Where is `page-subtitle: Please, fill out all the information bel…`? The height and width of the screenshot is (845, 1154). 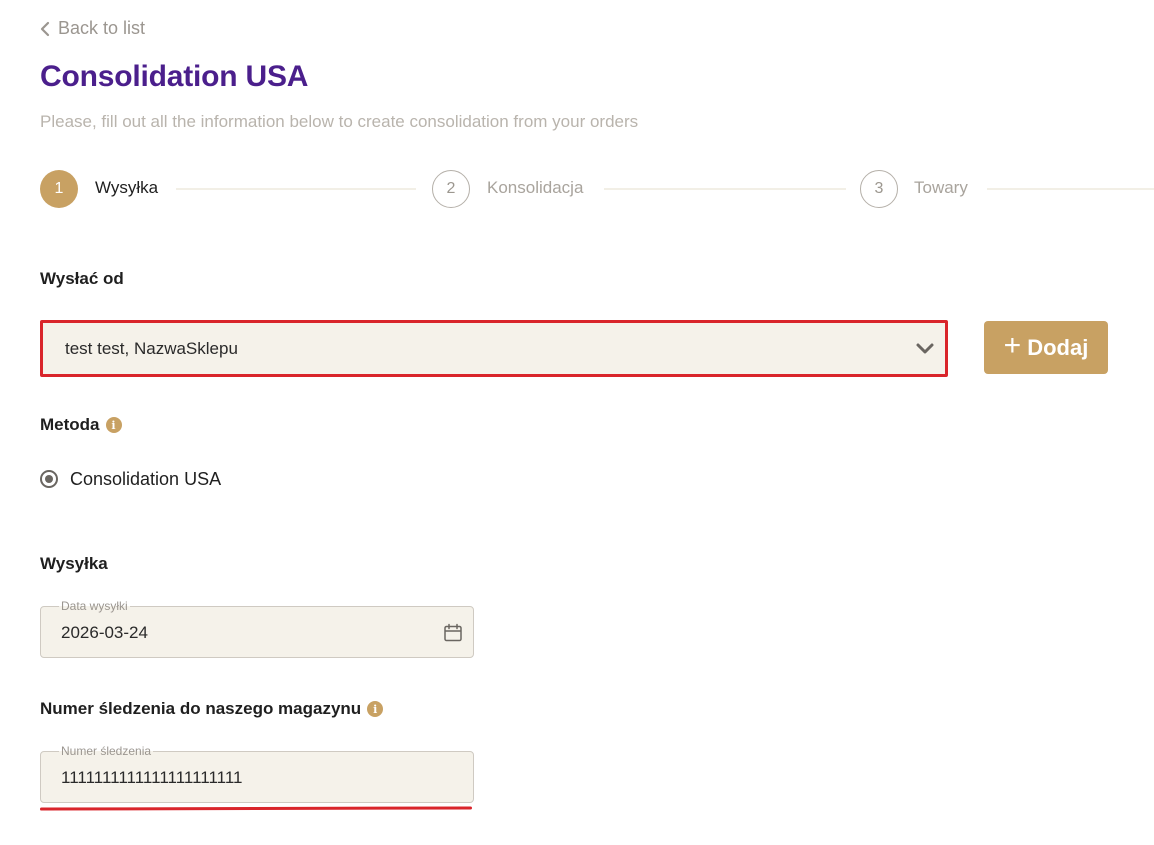 page-subtitle: Please, fill out all the information bel… is located at coordinates (339, 121).